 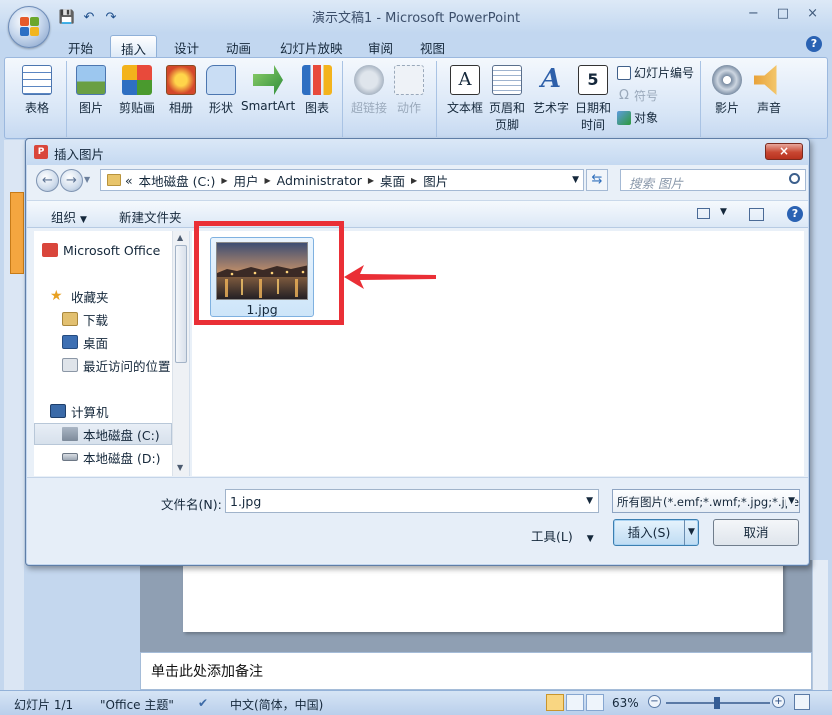 What do you see at coordinates (136, 108) in the screenshot?
I see `clipart-label: 剪贴画` at bounding box center [136, 108].